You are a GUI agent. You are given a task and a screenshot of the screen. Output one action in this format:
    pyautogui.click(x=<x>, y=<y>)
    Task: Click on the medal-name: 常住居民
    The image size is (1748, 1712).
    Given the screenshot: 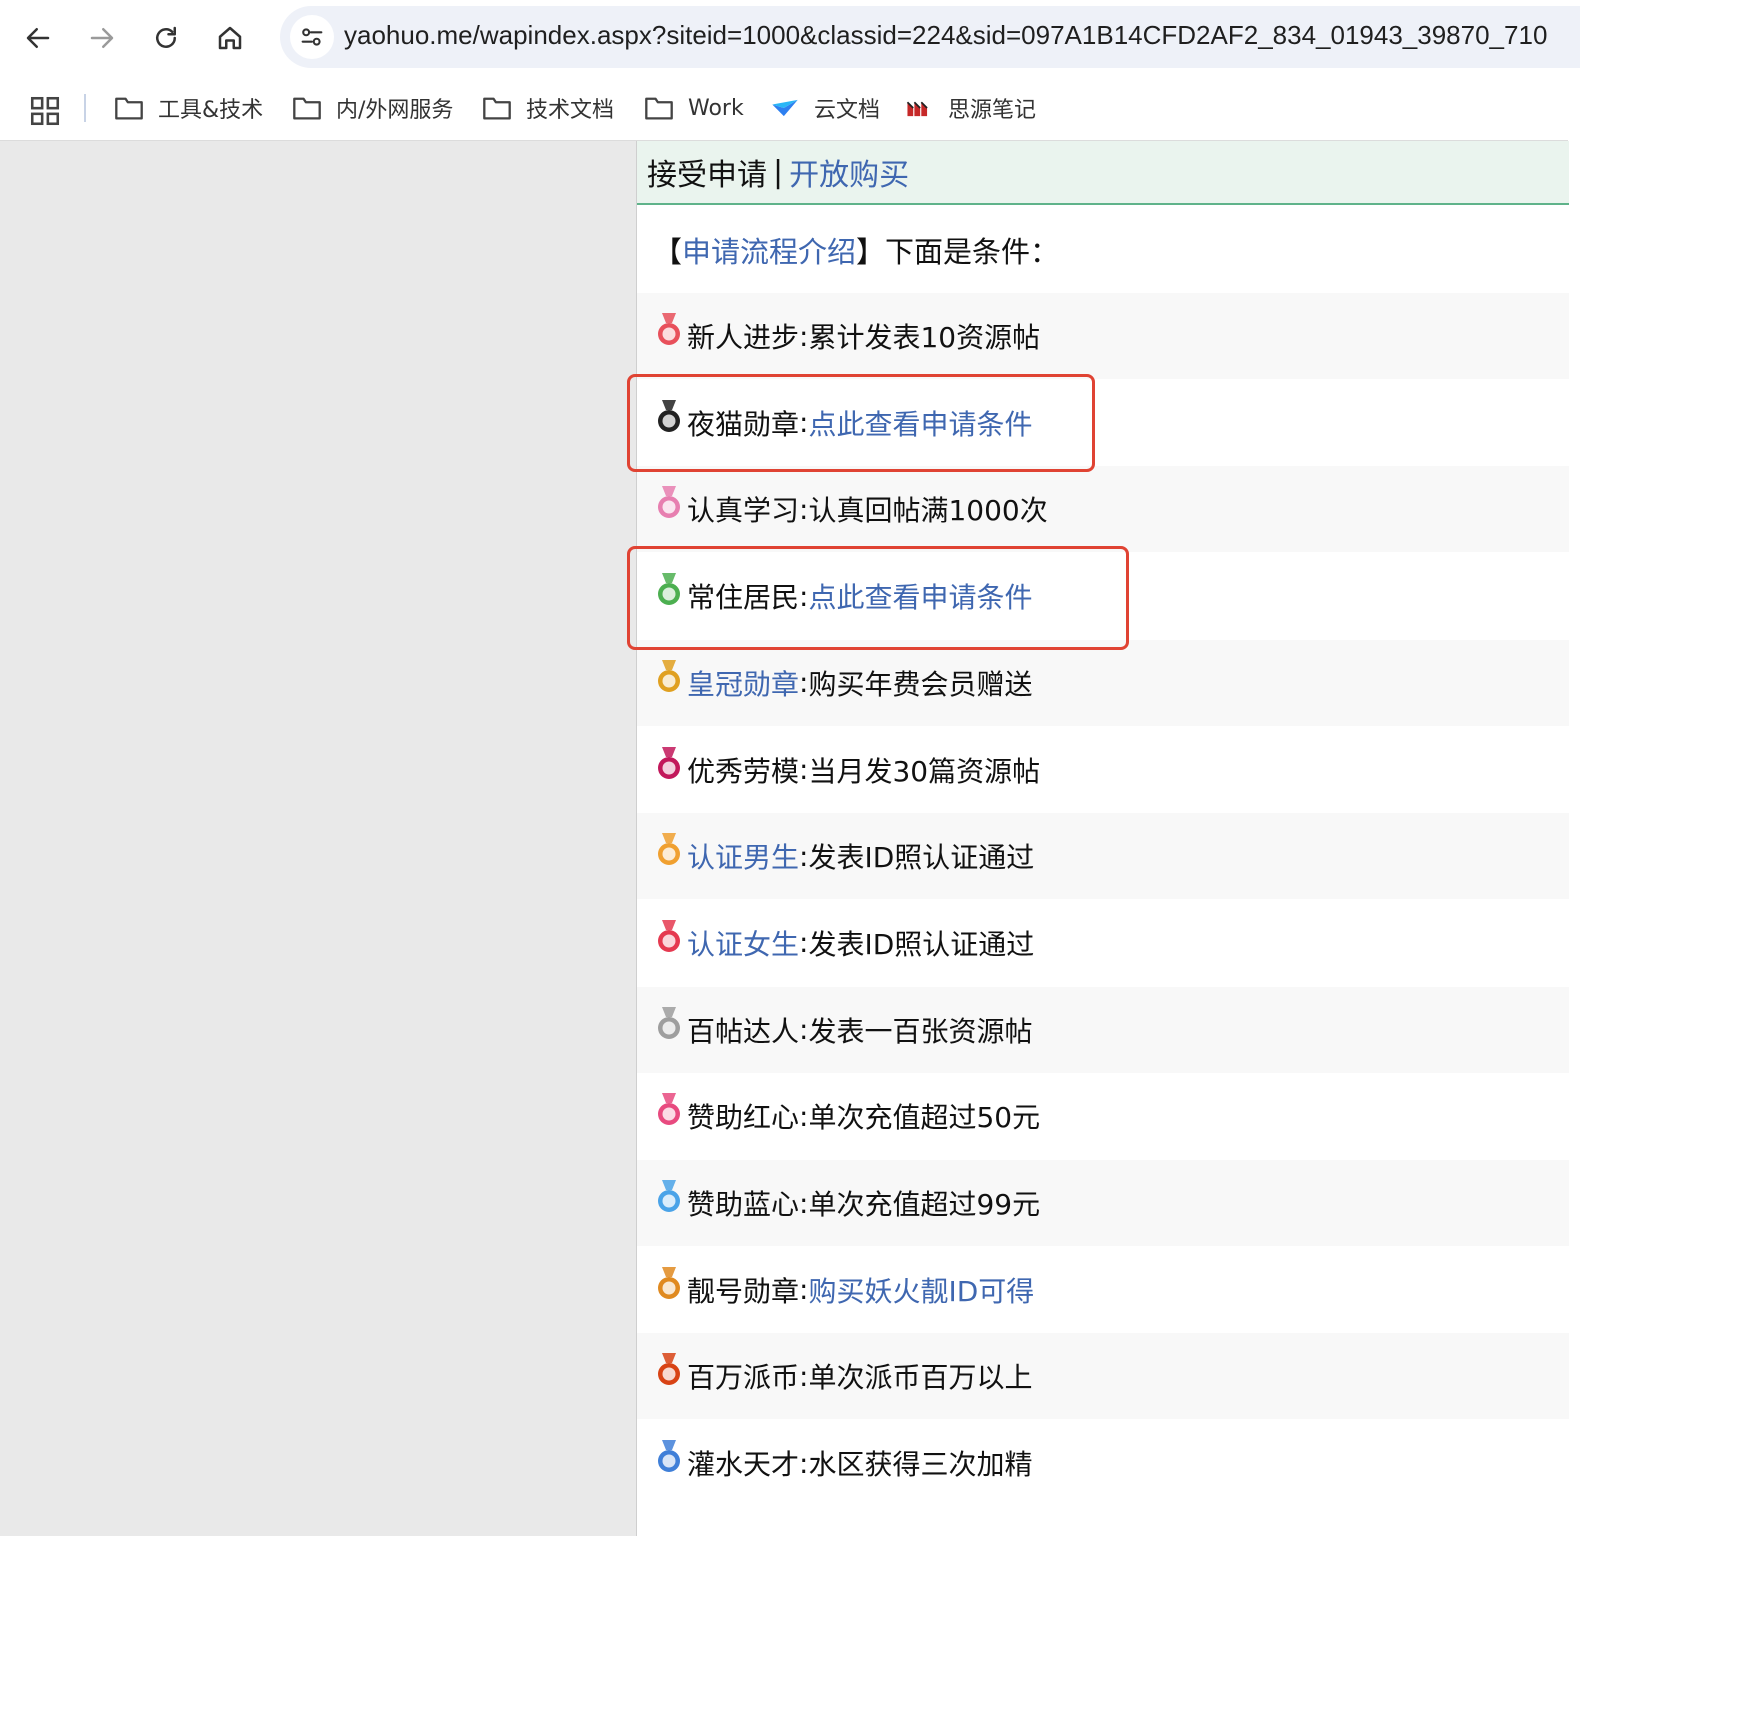 What is the action you would take?
    pyautogui.click(x=743, y=598)
    